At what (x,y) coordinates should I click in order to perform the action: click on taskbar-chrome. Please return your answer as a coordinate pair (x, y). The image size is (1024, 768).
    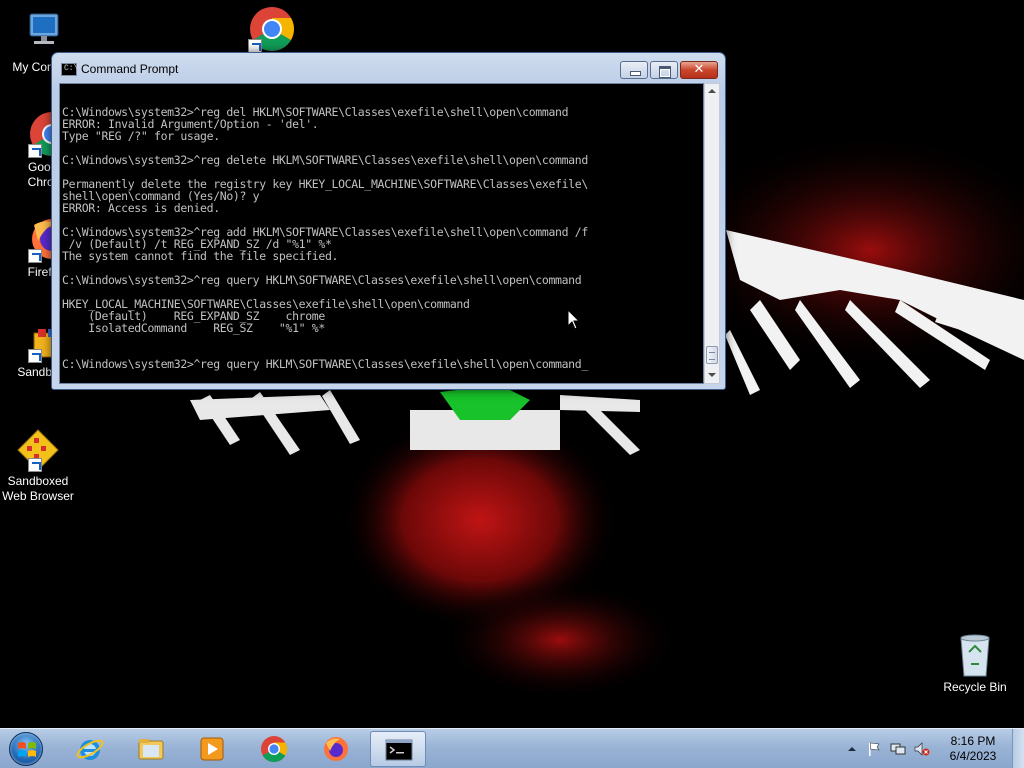
    Looking at the image, I should click on (274, 749).